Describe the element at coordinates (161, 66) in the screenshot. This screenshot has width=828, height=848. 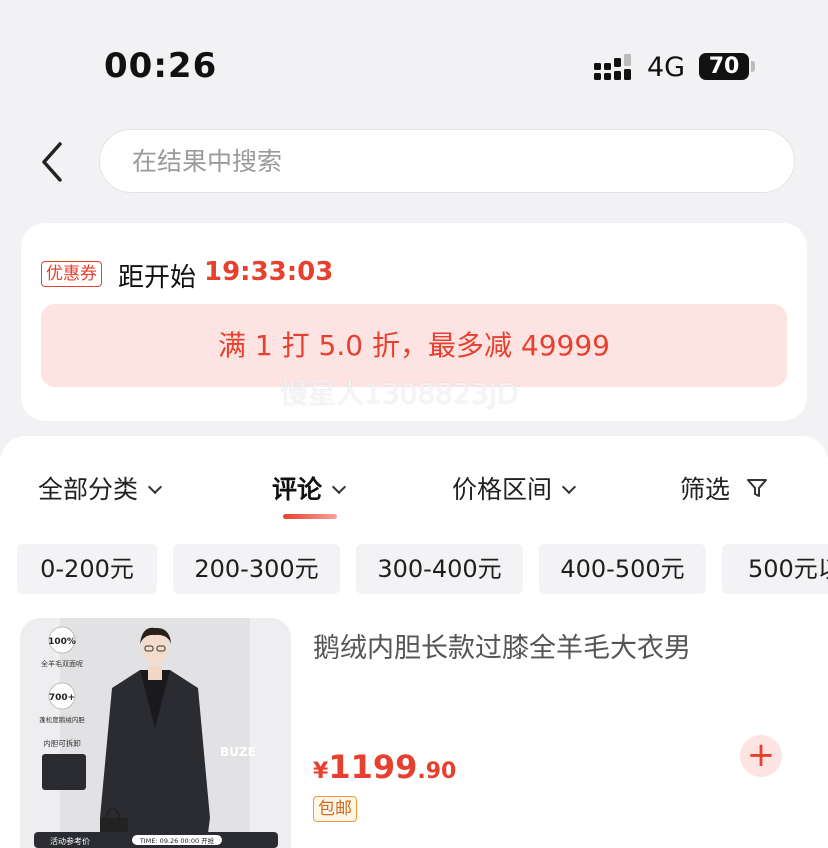
I see `status-time: 00:26` at that location.